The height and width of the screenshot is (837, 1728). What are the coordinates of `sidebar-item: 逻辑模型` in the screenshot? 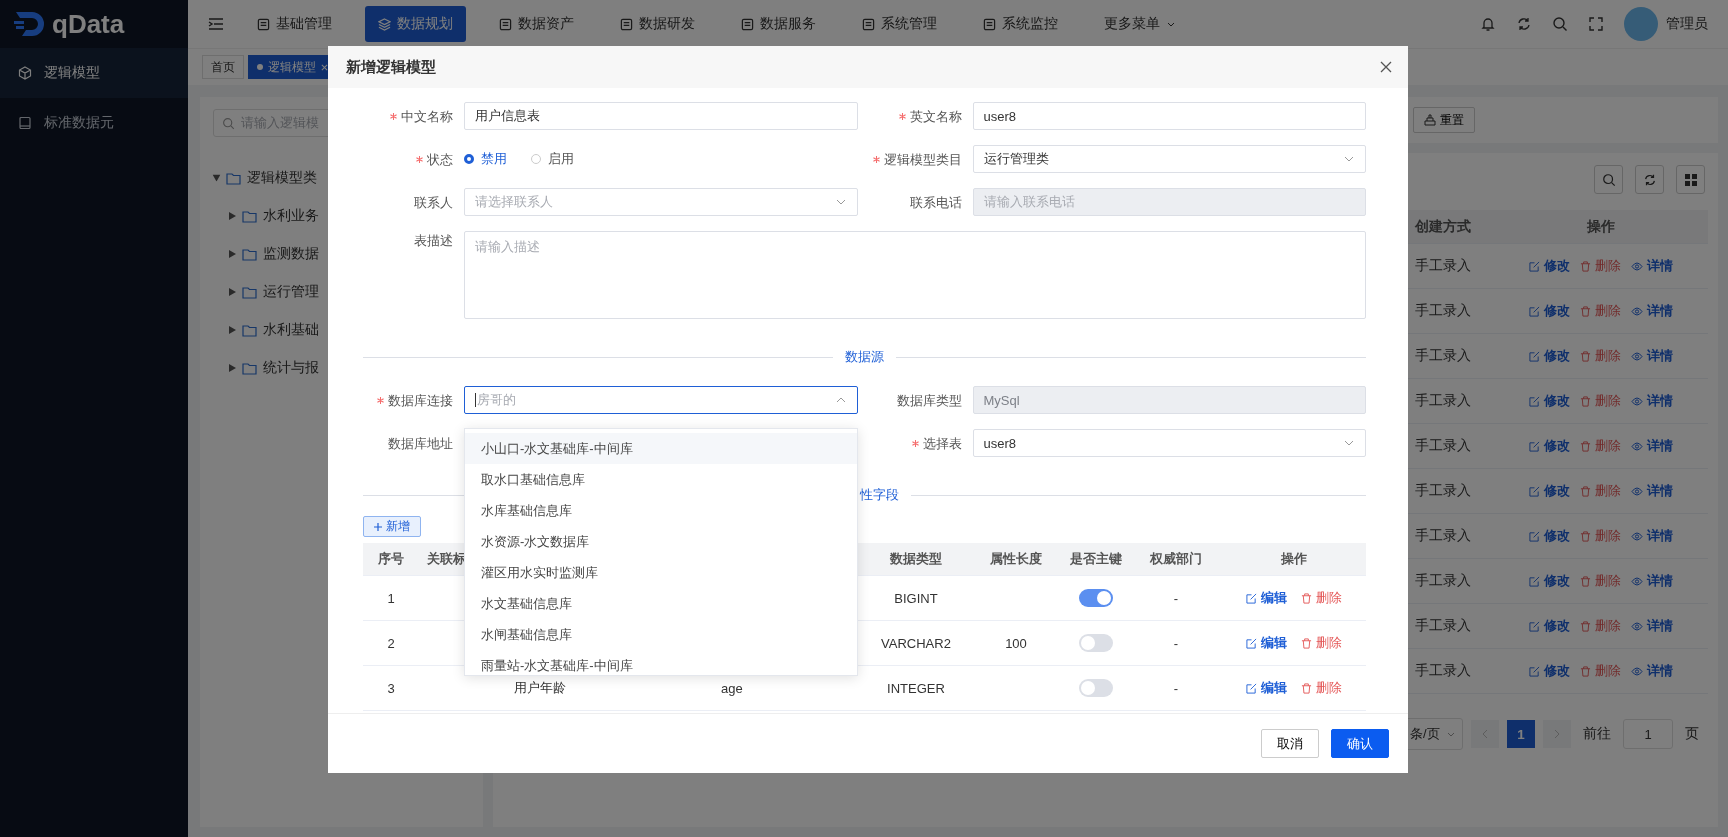 It's located at (94, 73).